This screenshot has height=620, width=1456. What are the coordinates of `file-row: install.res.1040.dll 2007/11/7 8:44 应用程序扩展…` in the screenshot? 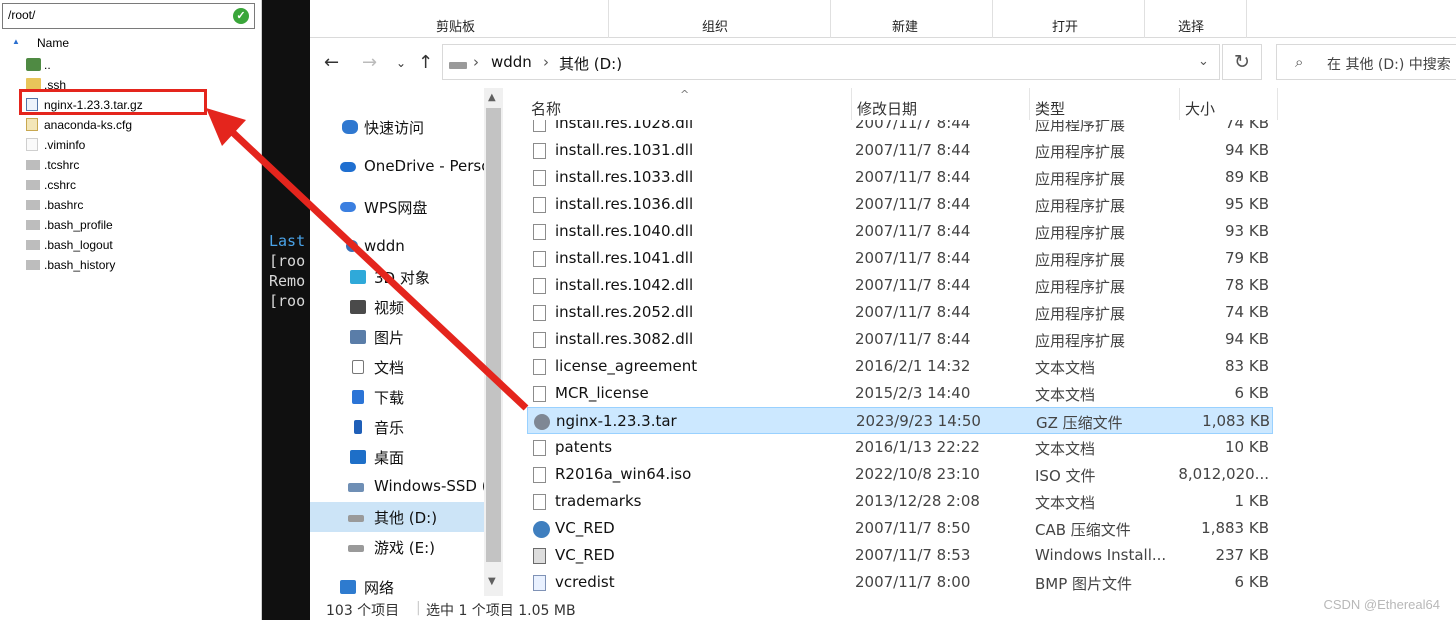 It's located at (900, 231).